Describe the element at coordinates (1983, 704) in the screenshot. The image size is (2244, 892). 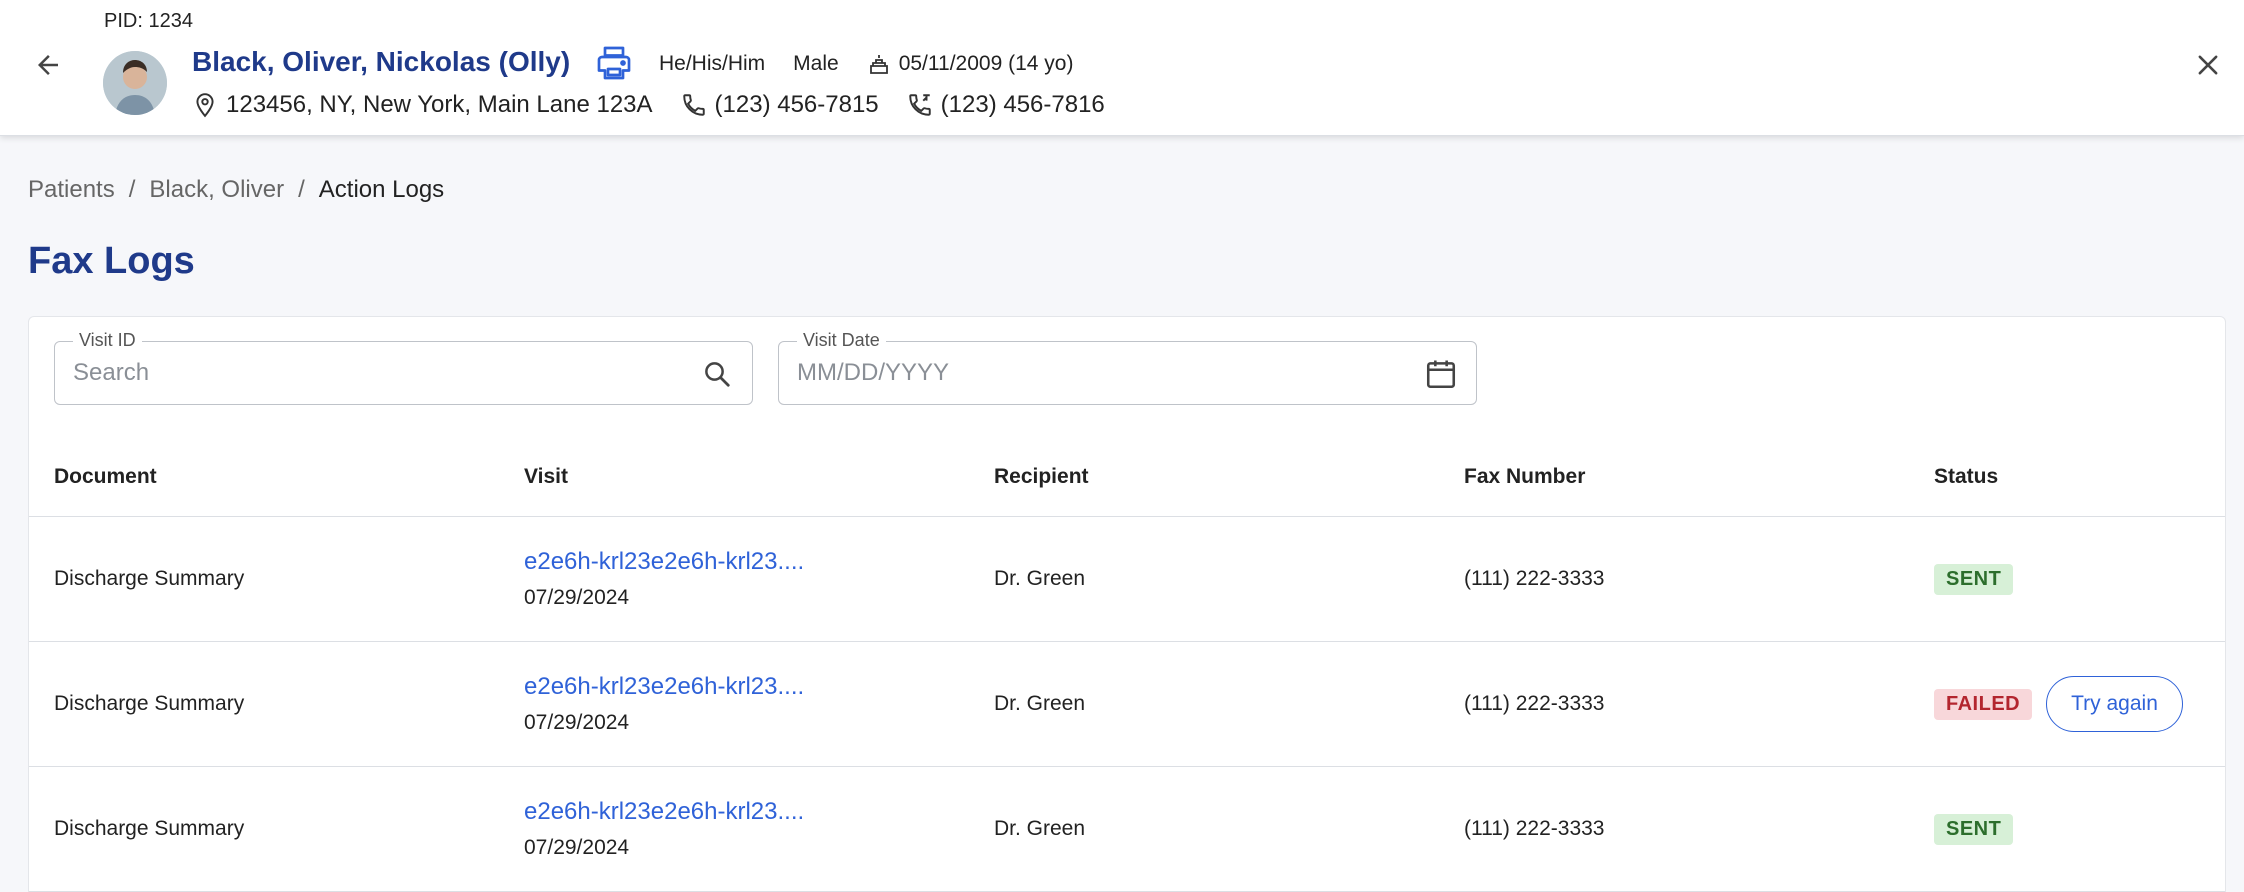
I see `status-badge: FAILED` at that location.